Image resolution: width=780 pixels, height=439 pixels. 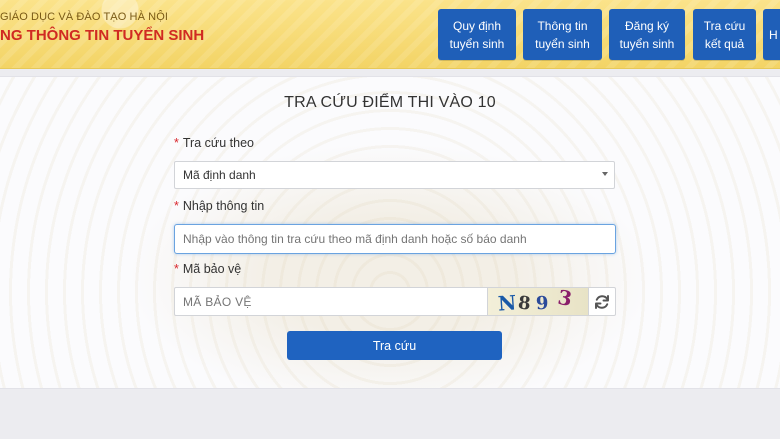 What do you see at coordinates (102, 35) in the screenshot?
I see `portal-title: NG THÔNG TIN TUYỂN SINH` at bounding box center [102, 35].